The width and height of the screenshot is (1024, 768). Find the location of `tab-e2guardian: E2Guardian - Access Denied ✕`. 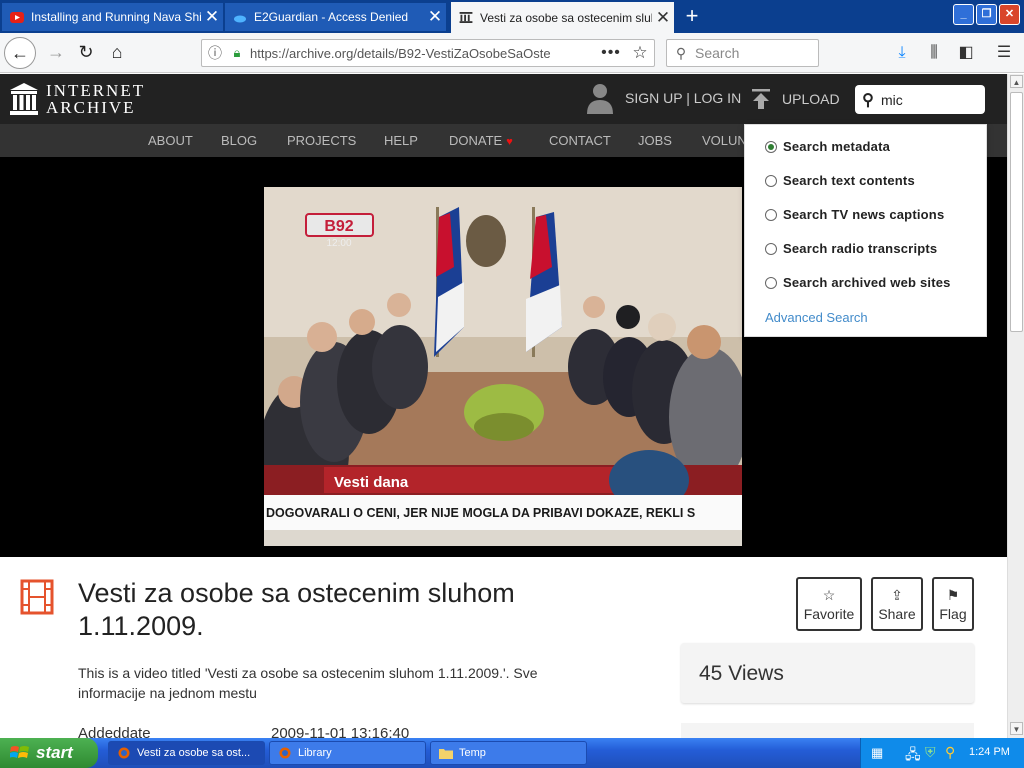

tab-e2guardian: E2Guardian - Access Denied ✕ is located at coordinates (336, 17).